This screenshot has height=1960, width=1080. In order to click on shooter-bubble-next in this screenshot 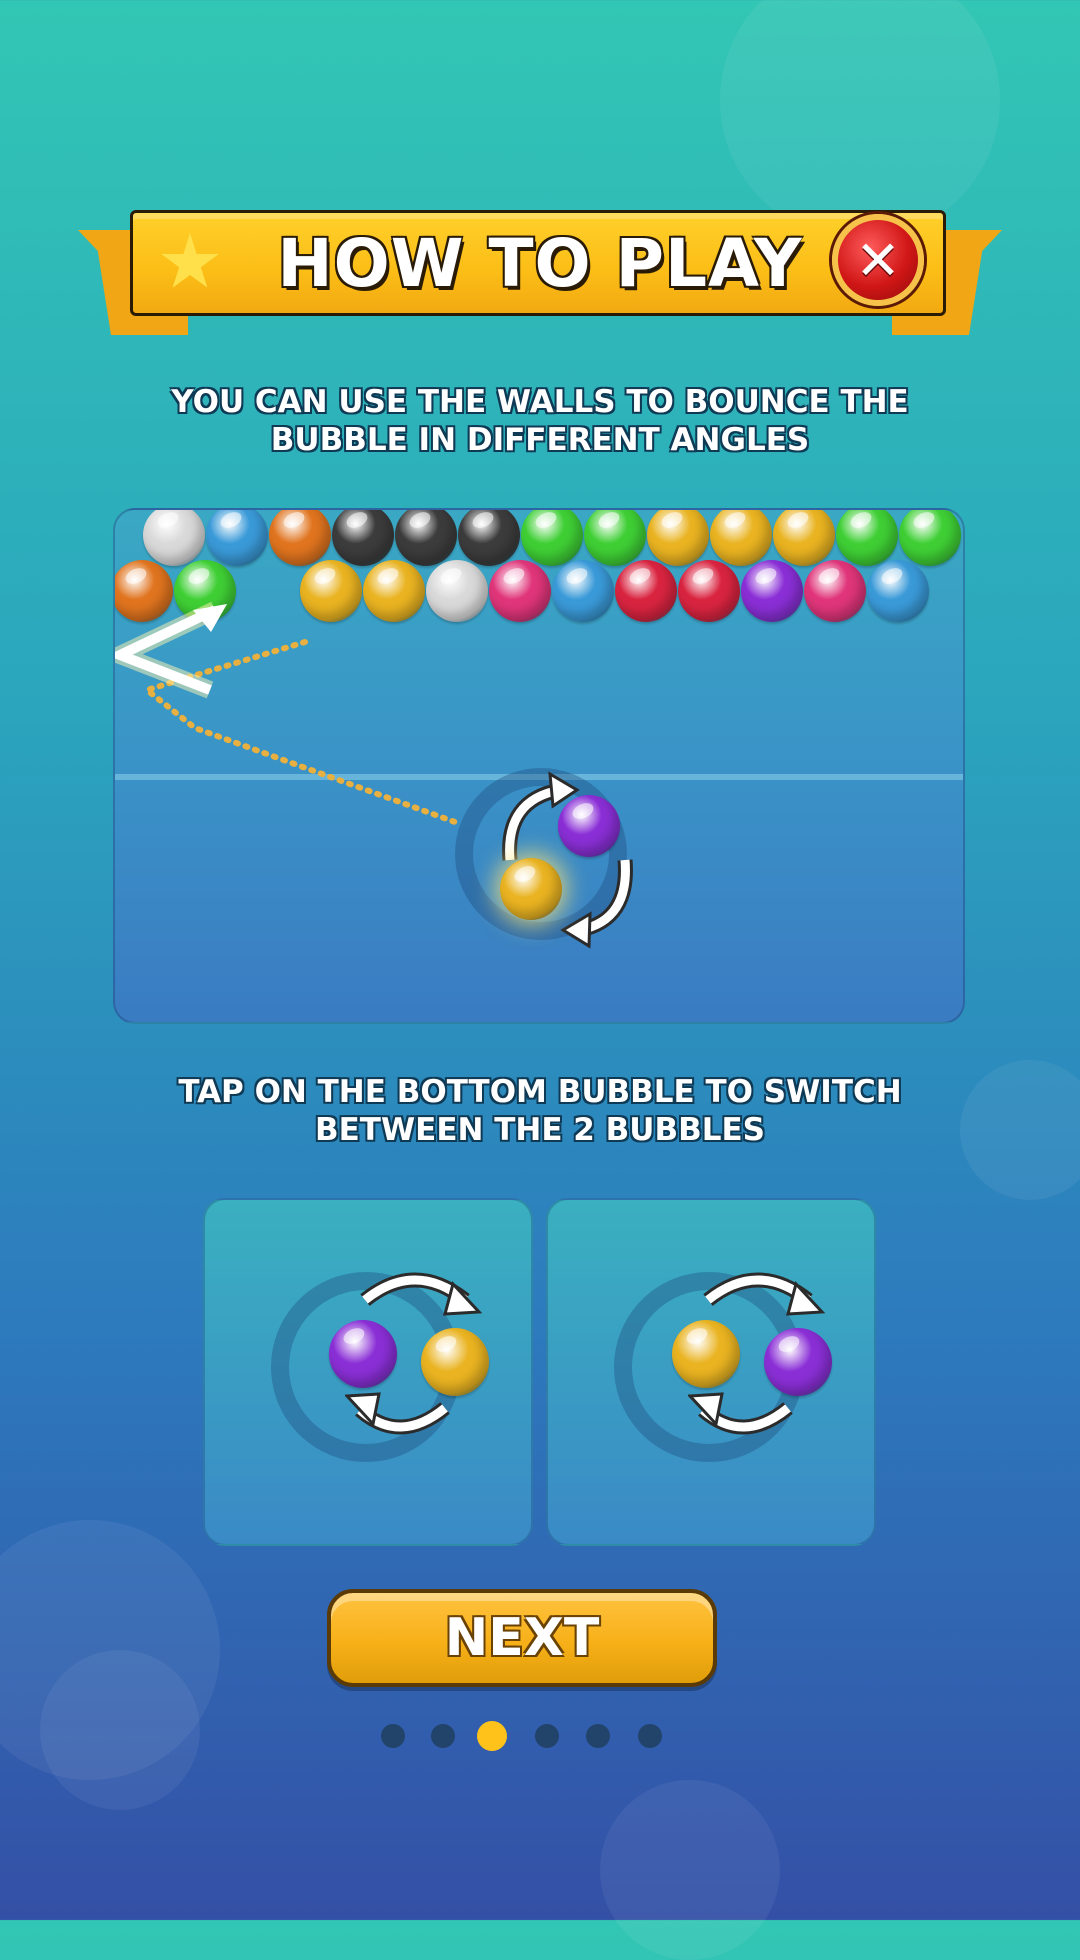, I will do `click(589, 826)`.